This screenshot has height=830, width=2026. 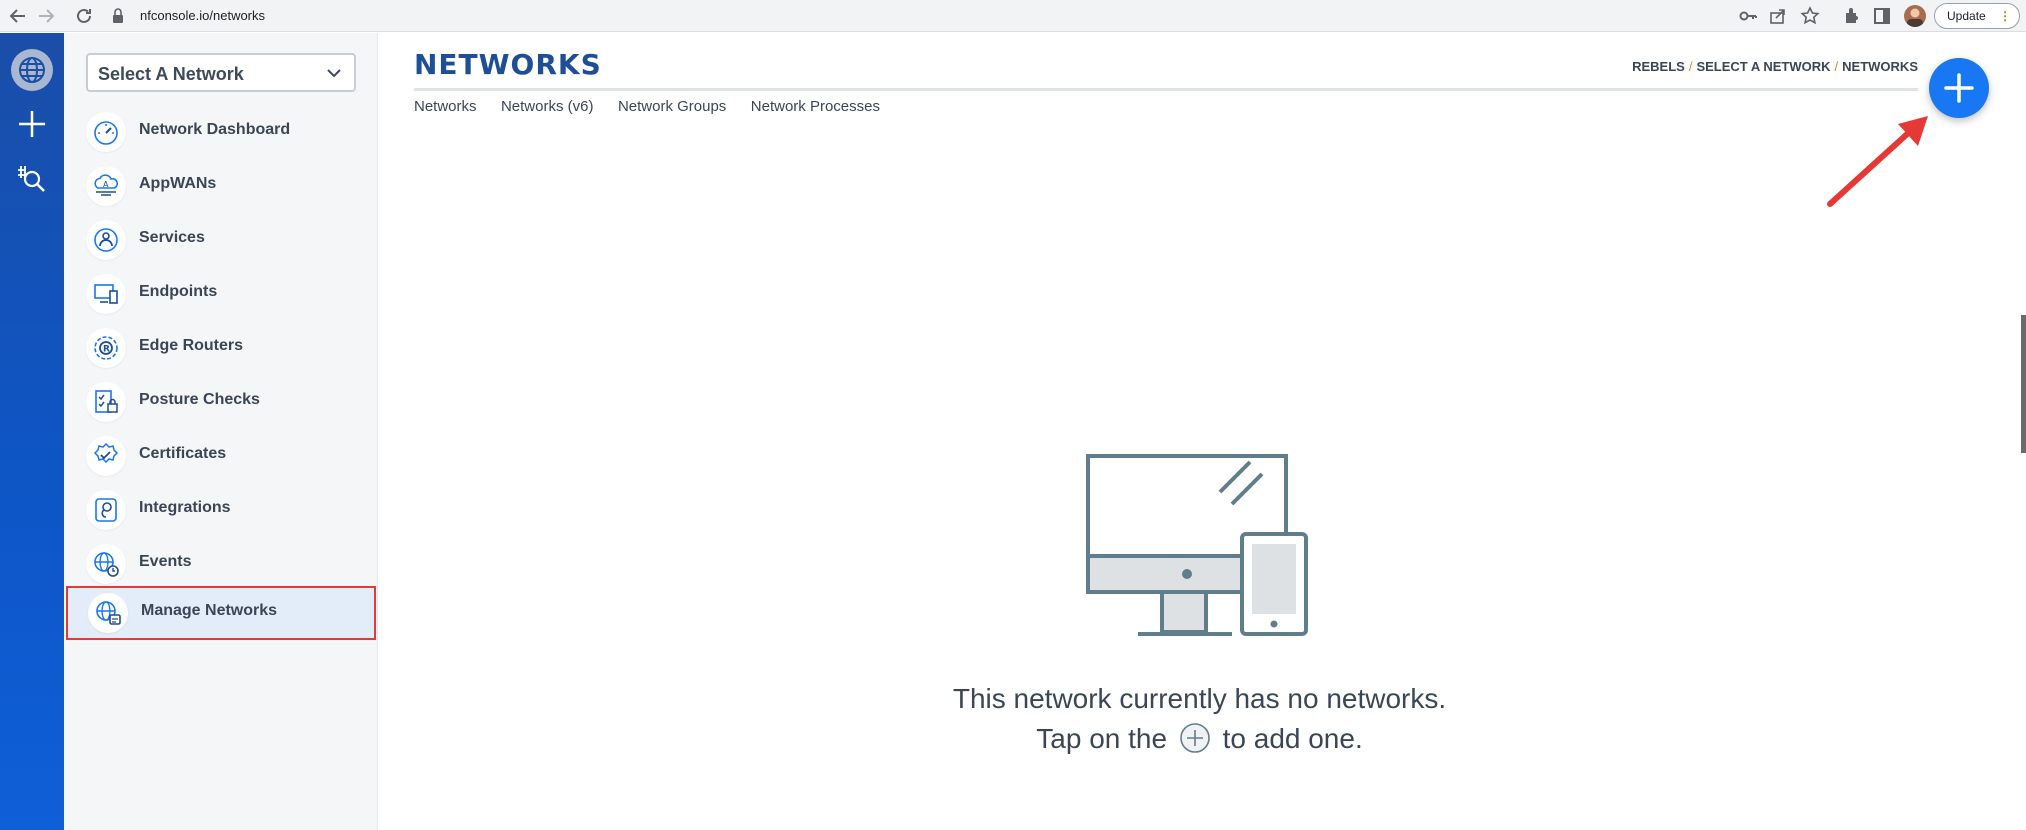 What do you see at coordinates (215, 129) in the screenshot?
I see `sidebar-item-label: Network Dashboard` at bounding box center [215, 129].